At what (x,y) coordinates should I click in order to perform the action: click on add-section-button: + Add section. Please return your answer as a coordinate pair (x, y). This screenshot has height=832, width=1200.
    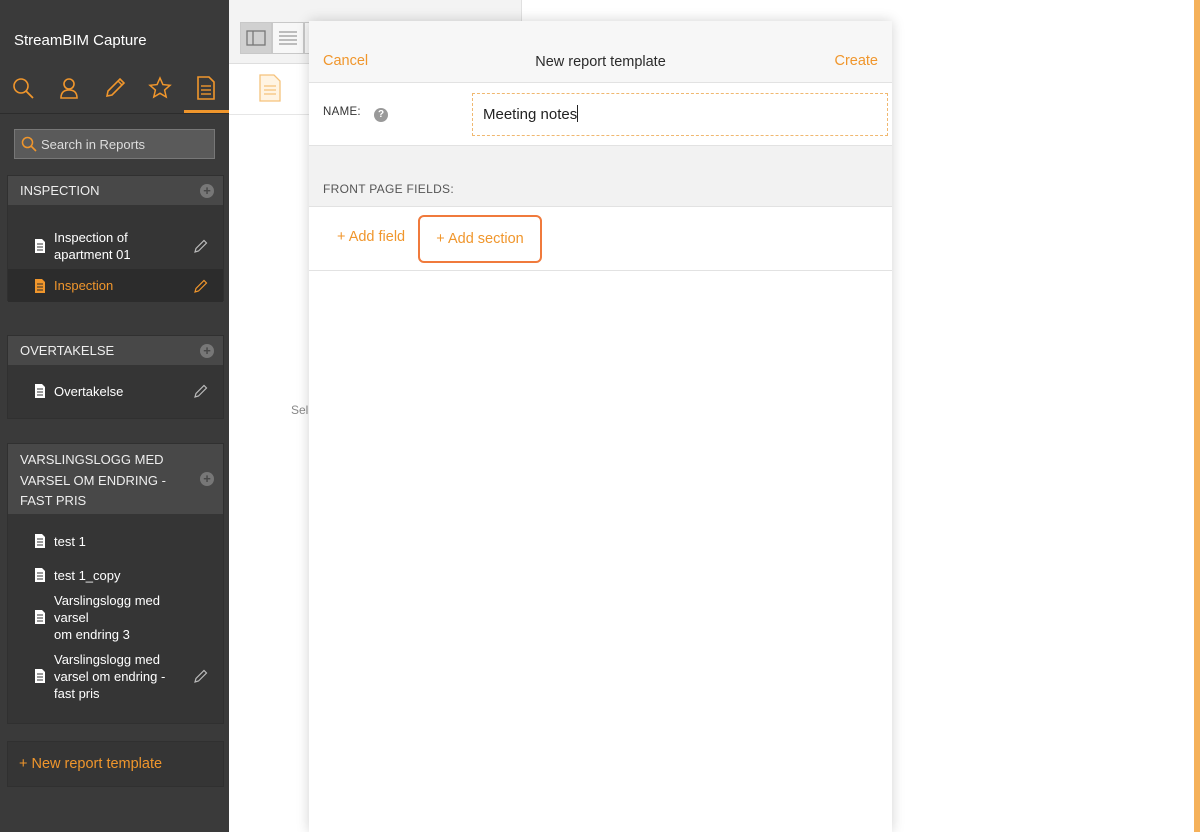
    Looking at the image, I should click on (480, 239).